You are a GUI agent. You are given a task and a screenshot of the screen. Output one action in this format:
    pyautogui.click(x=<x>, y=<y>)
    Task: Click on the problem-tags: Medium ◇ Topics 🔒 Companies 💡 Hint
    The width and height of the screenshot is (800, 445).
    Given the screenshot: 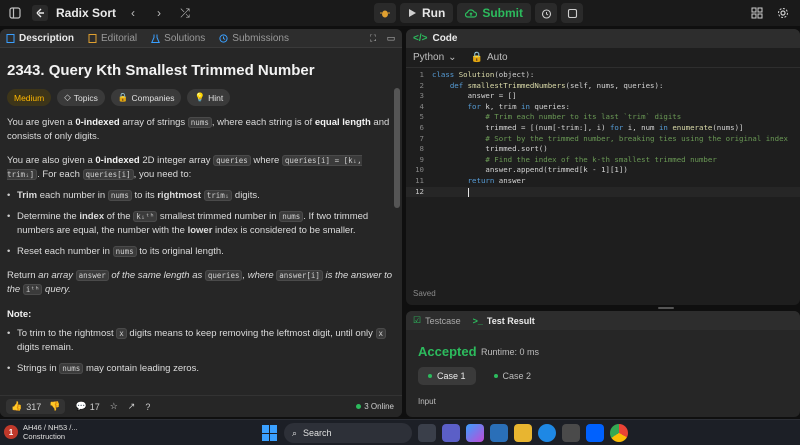 What is the action you would take?
    pyautogui.click(x=201, y=97)
    